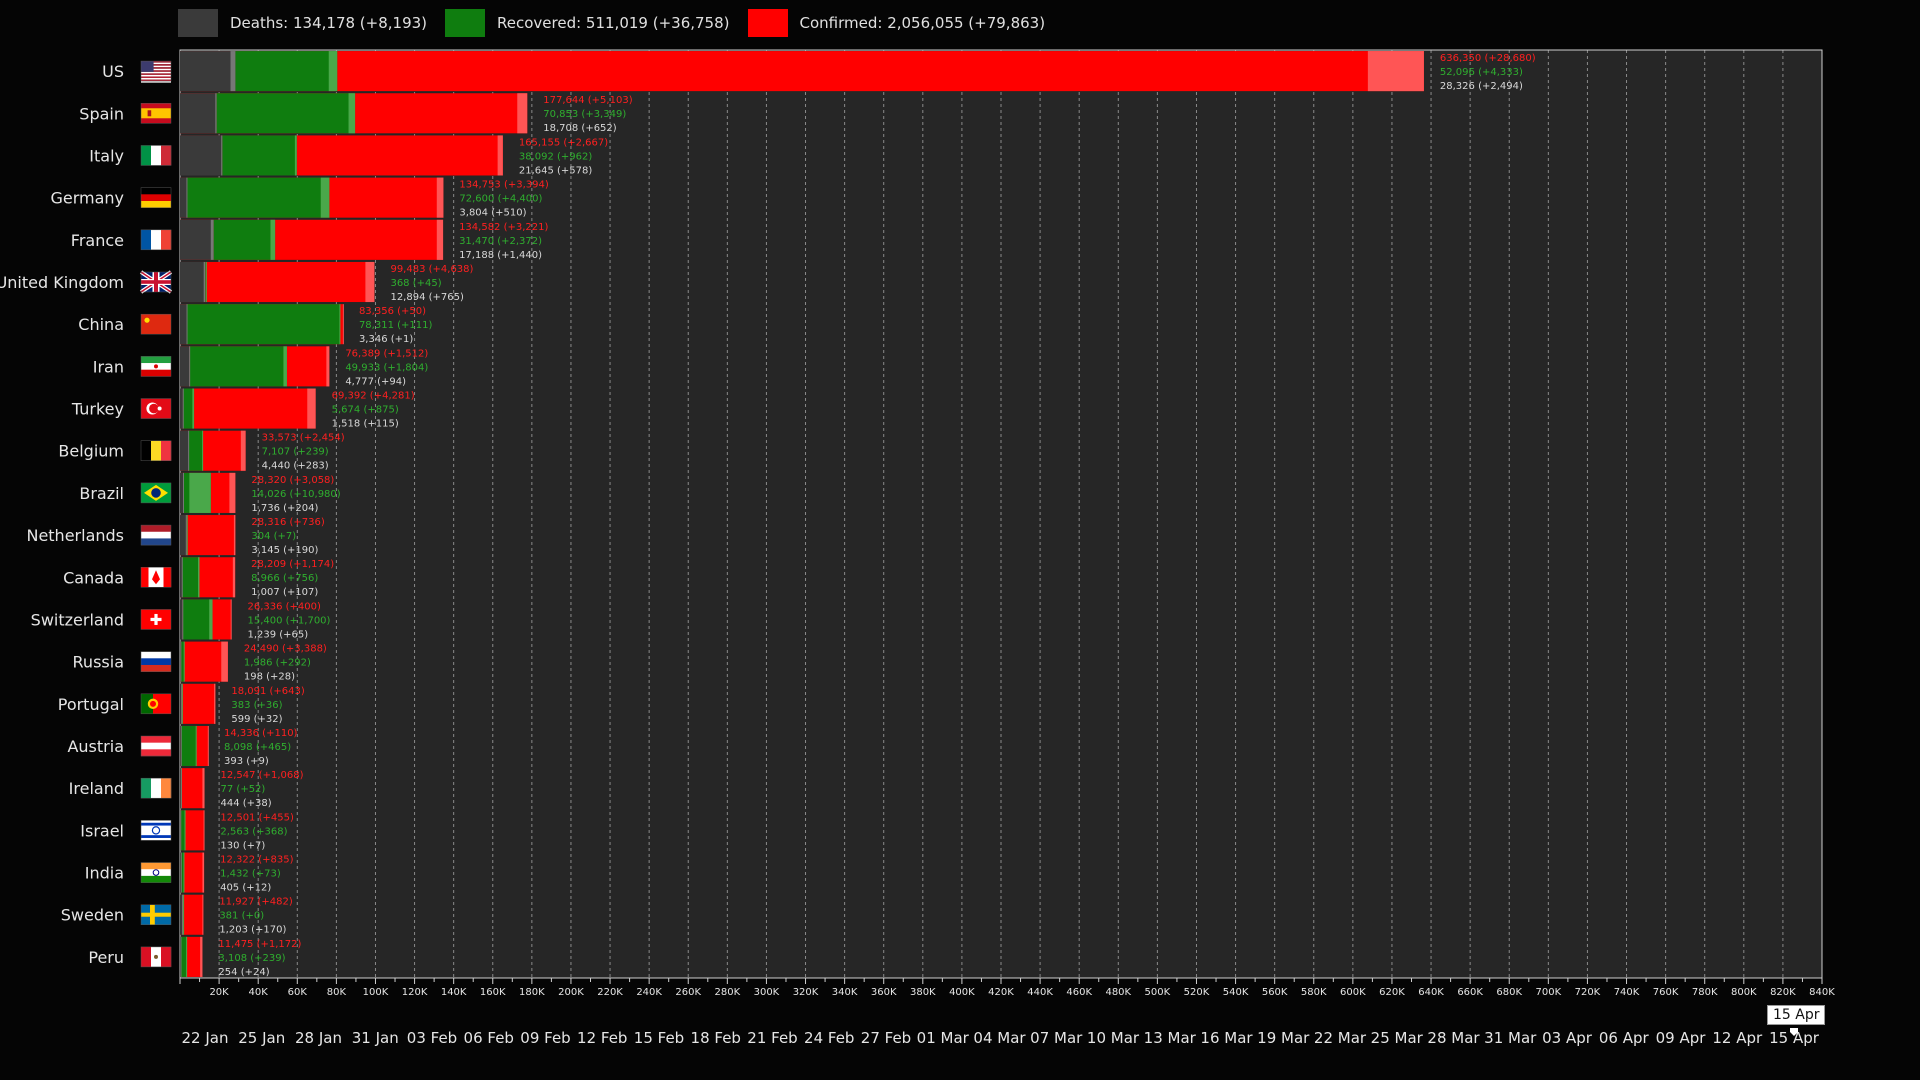  What do you see at coordinates (1397, 1038) in the screenshot?
I see `timeline-date-label: 25 Mar` at bounding box center [1397, 1038].